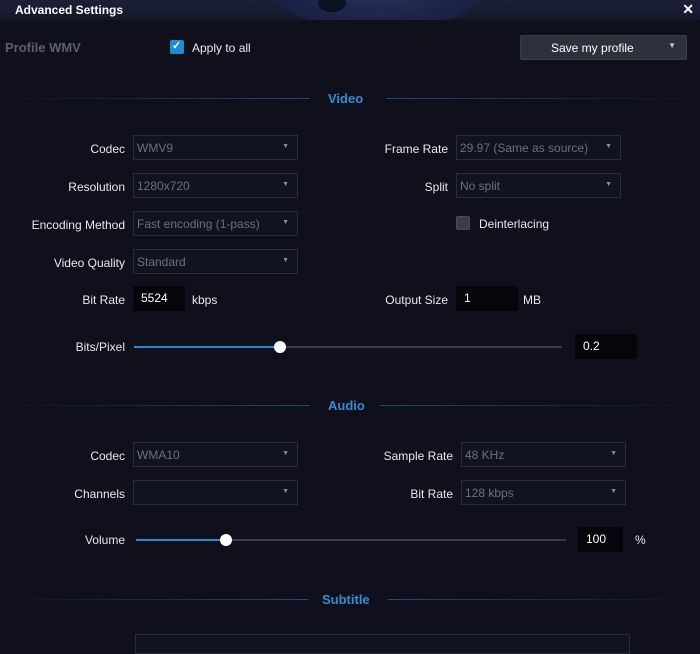  Describe the element at coordinates (154, 298) in the screenshot. I see `video-bitrate-value: 5524` at that location.